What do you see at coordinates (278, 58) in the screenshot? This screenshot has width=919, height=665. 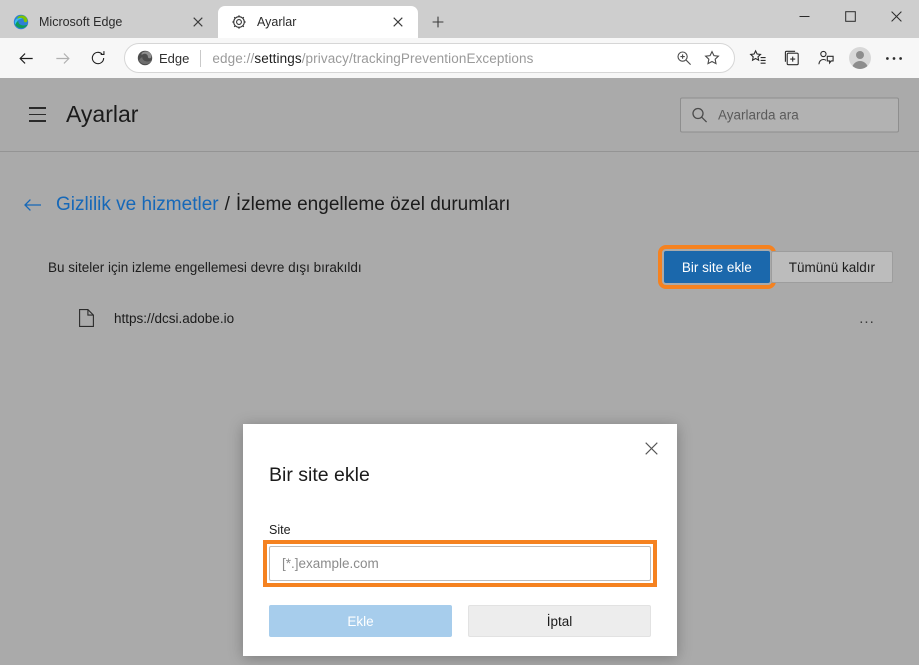 I see `url-emphasis: settings` at bounding box center [278, 58].